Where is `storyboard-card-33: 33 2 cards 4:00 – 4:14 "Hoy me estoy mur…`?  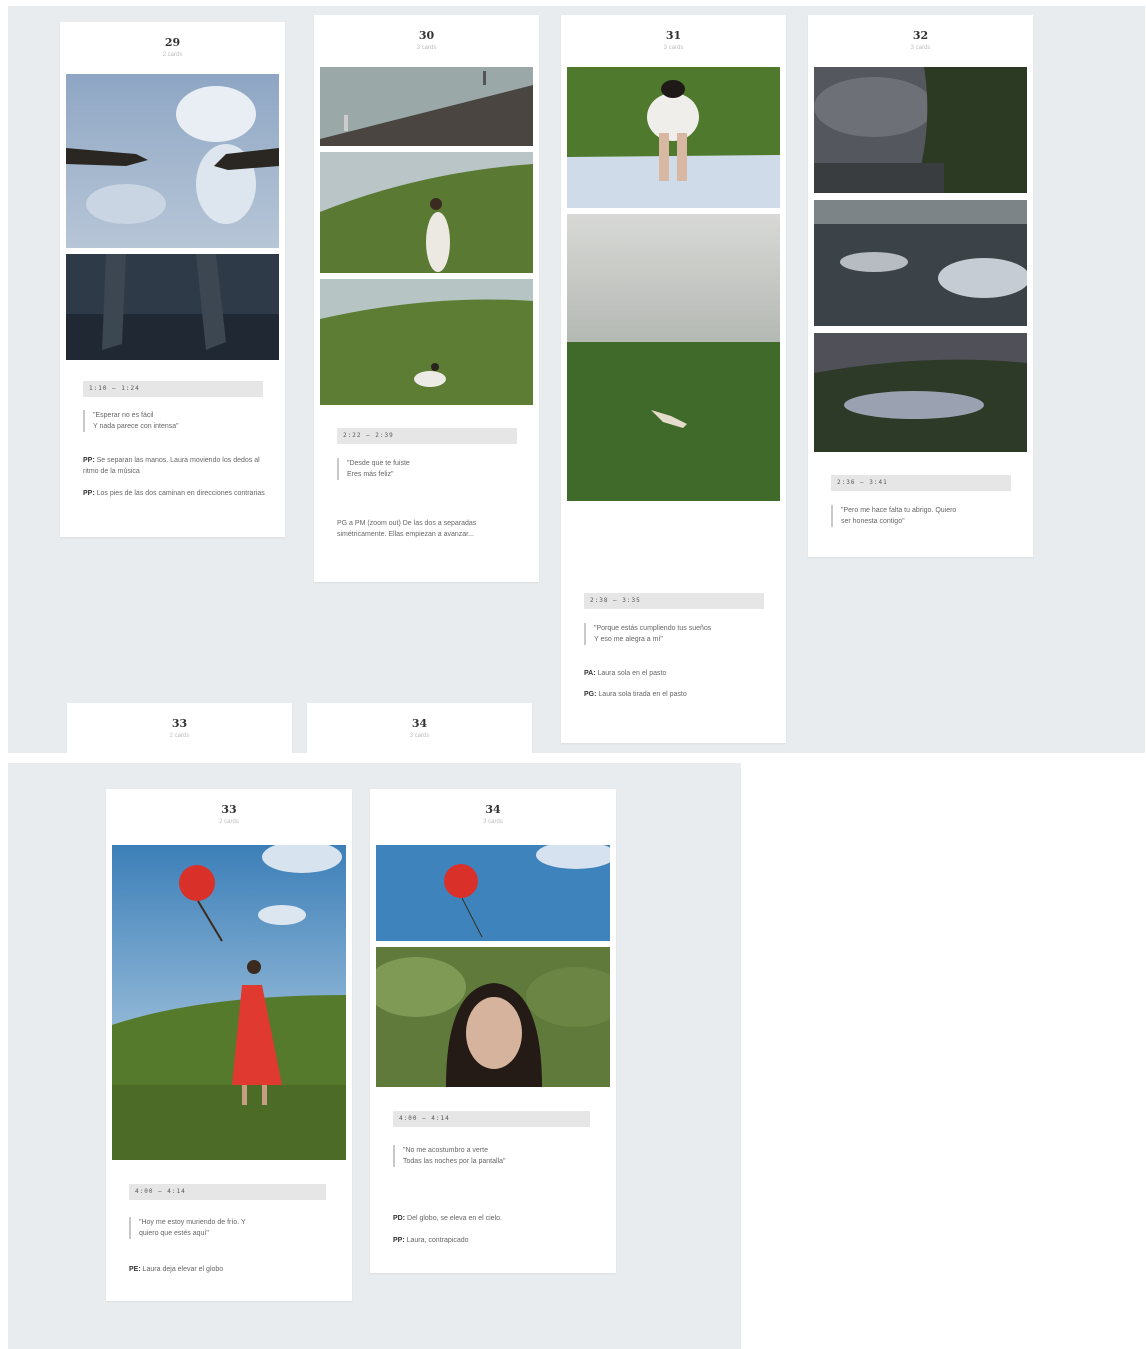
storyboard-card-33: 33 2 cards 4:00 – 4:14 "Hoy me estoy mur… is located at coordinates (229, 1045).